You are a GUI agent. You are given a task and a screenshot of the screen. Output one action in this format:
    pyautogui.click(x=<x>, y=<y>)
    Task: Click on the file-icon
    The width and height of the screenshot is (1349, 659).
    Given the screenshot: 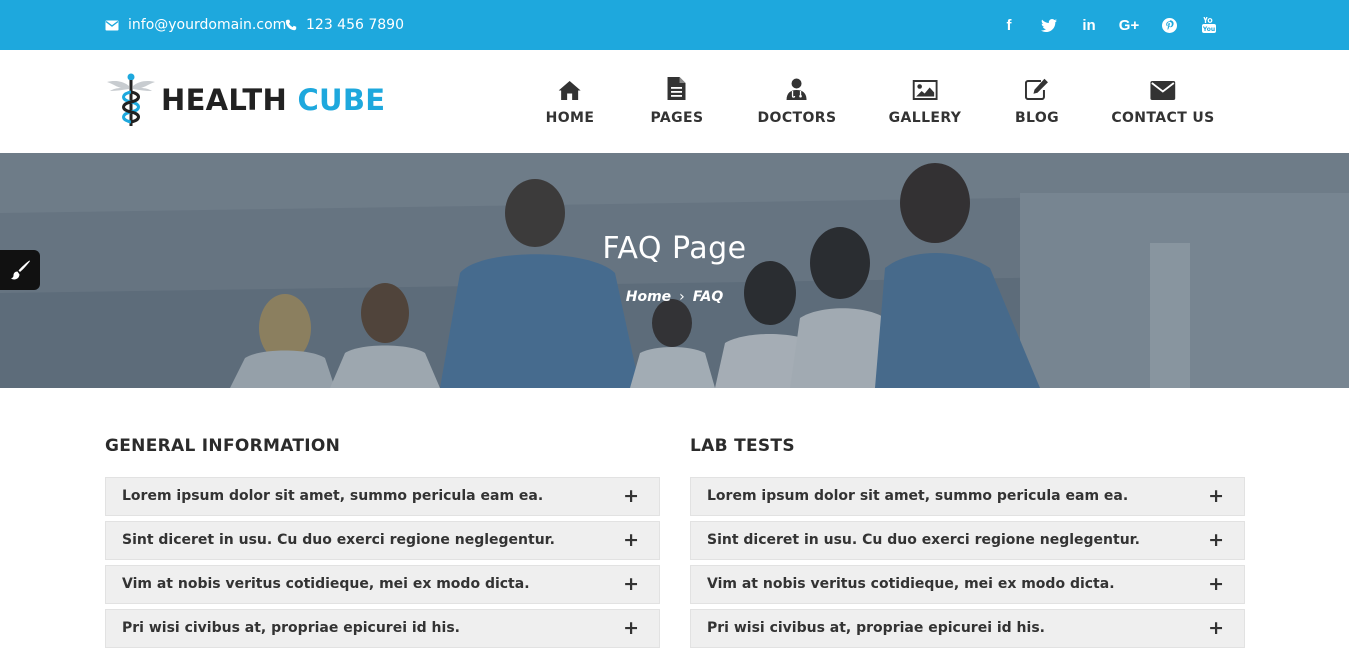 What is the action you would take?
    pyautogui.click(x=676, y=88)
    